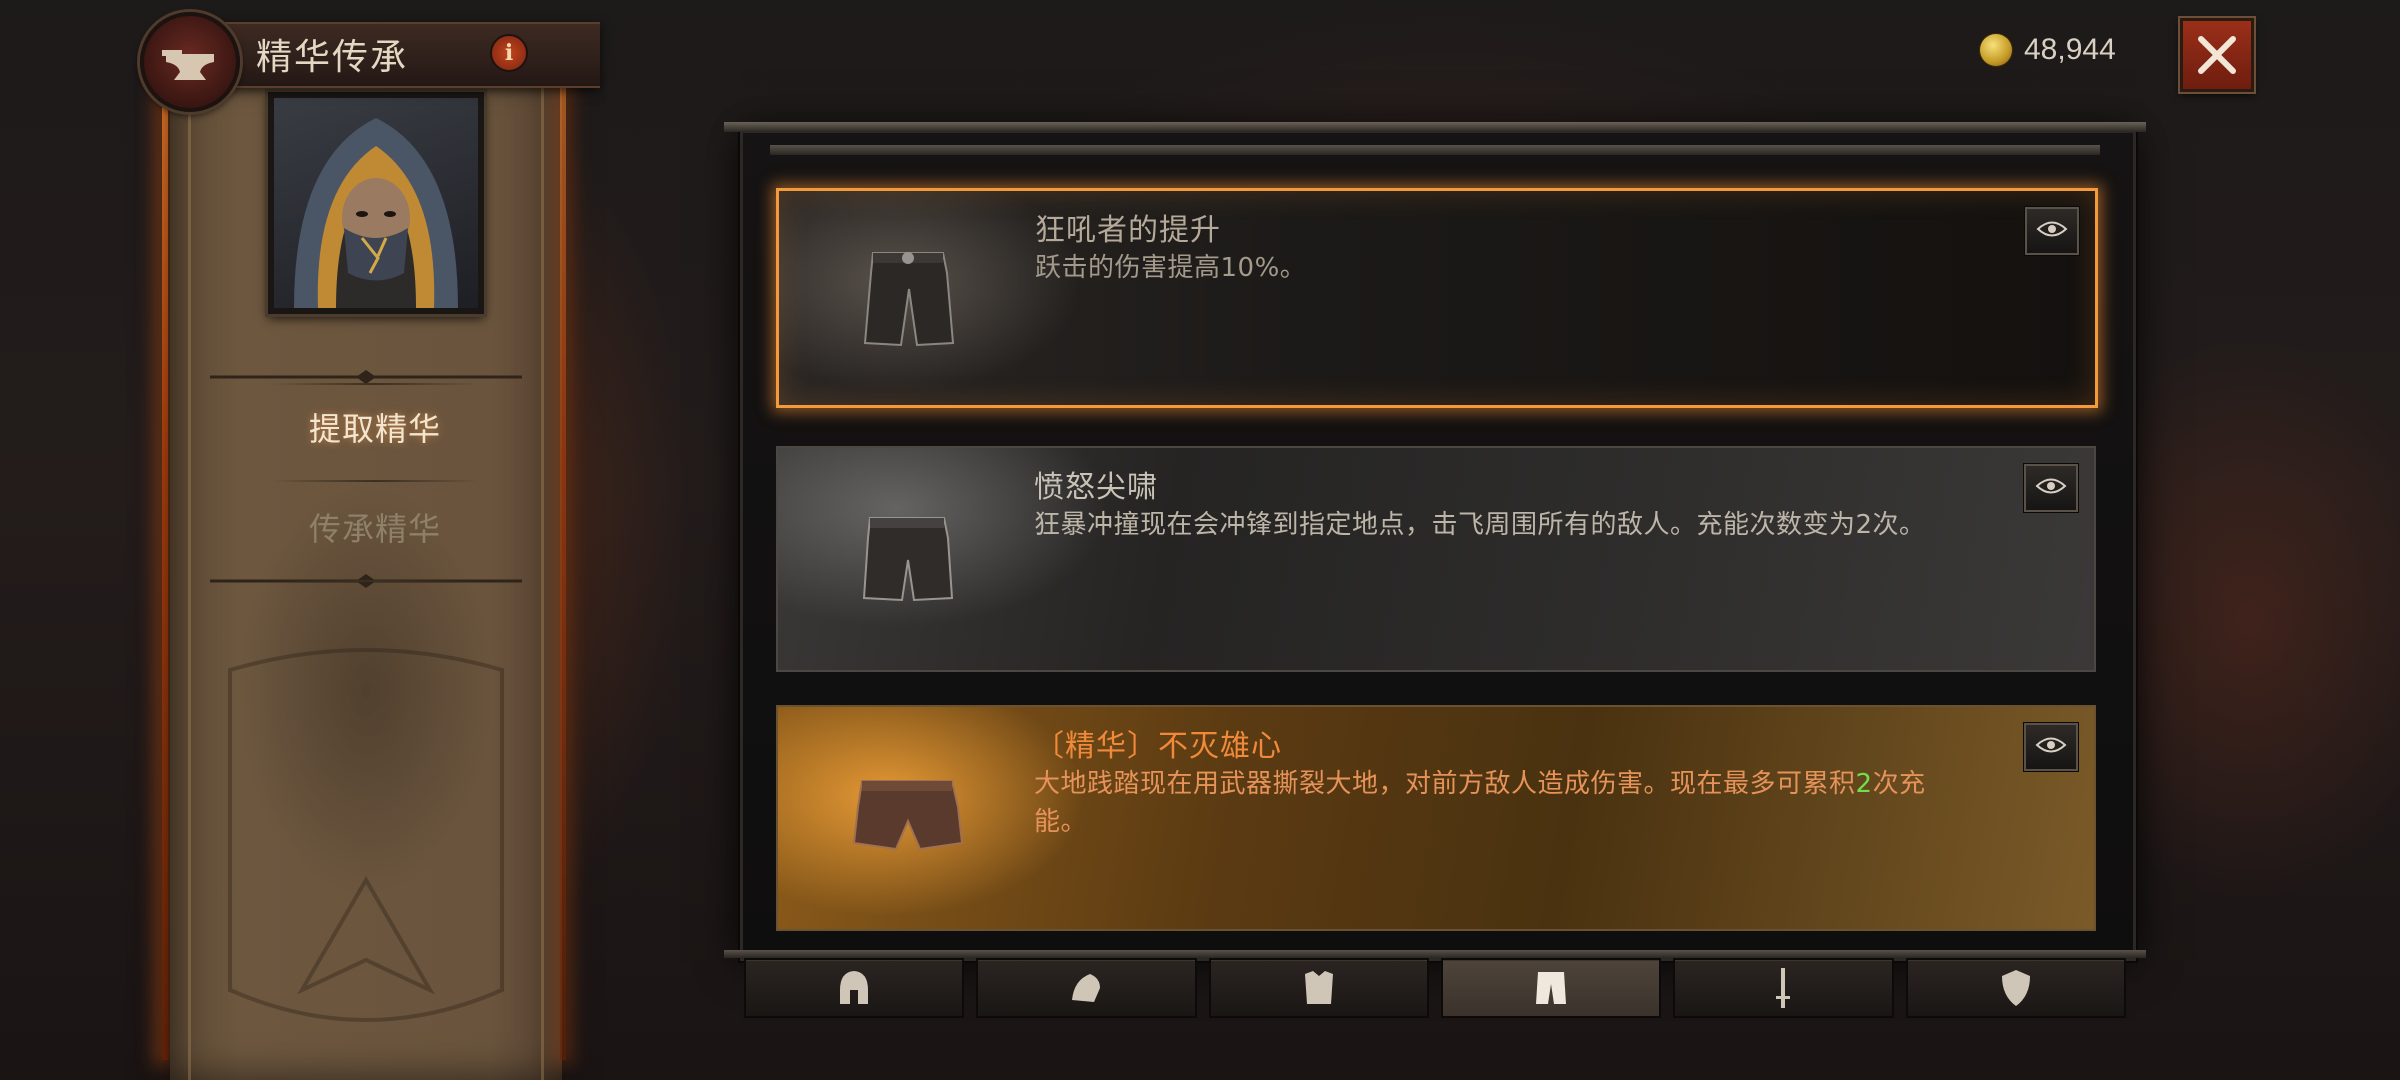 The width and height of the screenshot is (2400, 1080). I want to click on tab-shoulders, so click(1086, 988).